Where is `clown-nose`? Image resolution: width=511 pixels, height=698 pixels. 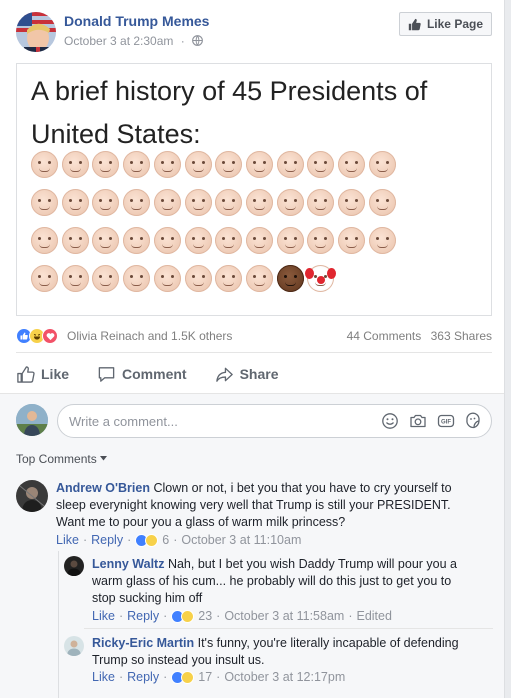 clown-nose is located at coordinates (321, 280).